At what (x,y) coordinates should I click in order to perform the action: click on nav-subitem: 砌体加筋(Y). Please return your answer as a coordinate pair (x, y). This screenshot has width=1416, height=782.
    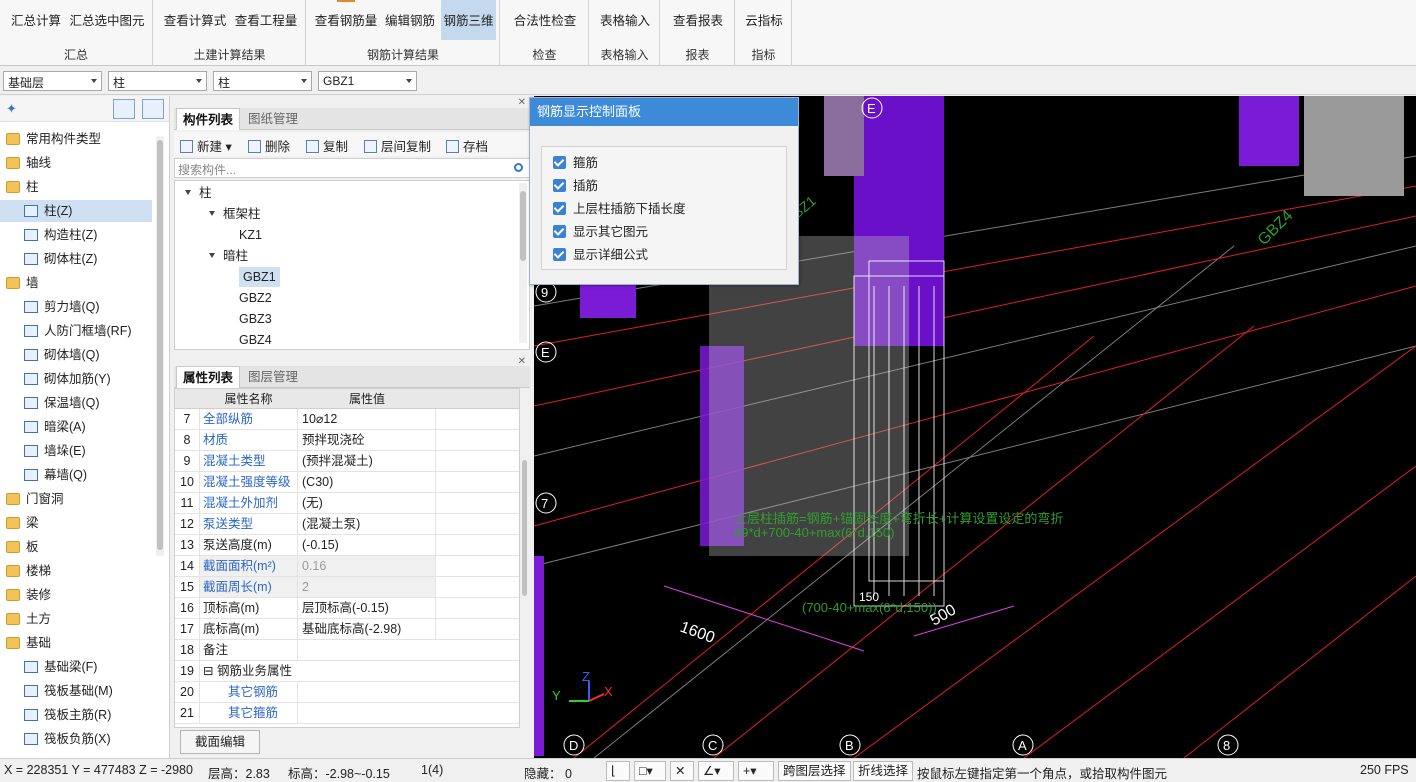
    Looking at the image, I should click on (76, 379).